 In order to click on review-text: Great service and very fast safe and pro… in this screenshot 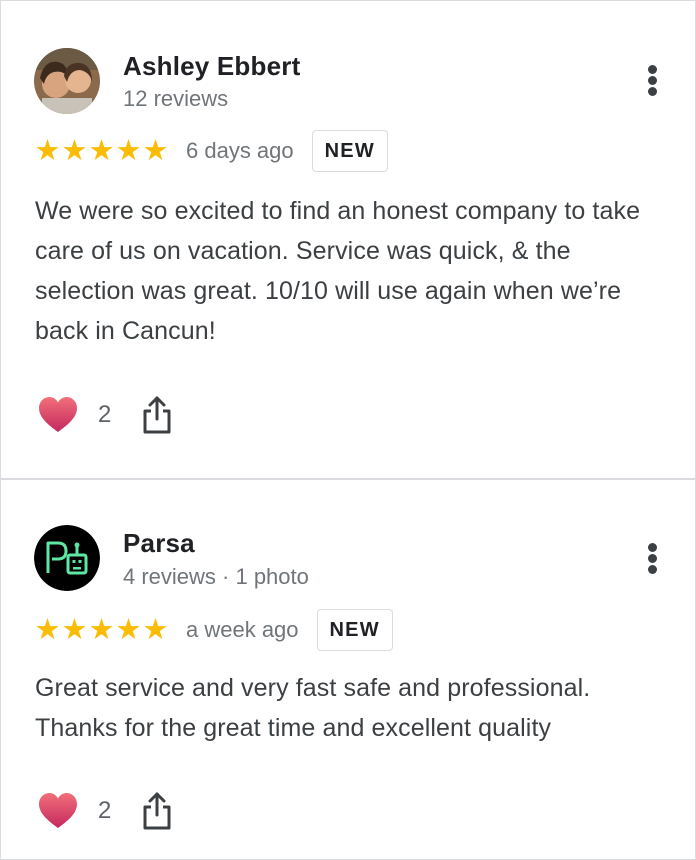, I will do `click(313, 708)`.